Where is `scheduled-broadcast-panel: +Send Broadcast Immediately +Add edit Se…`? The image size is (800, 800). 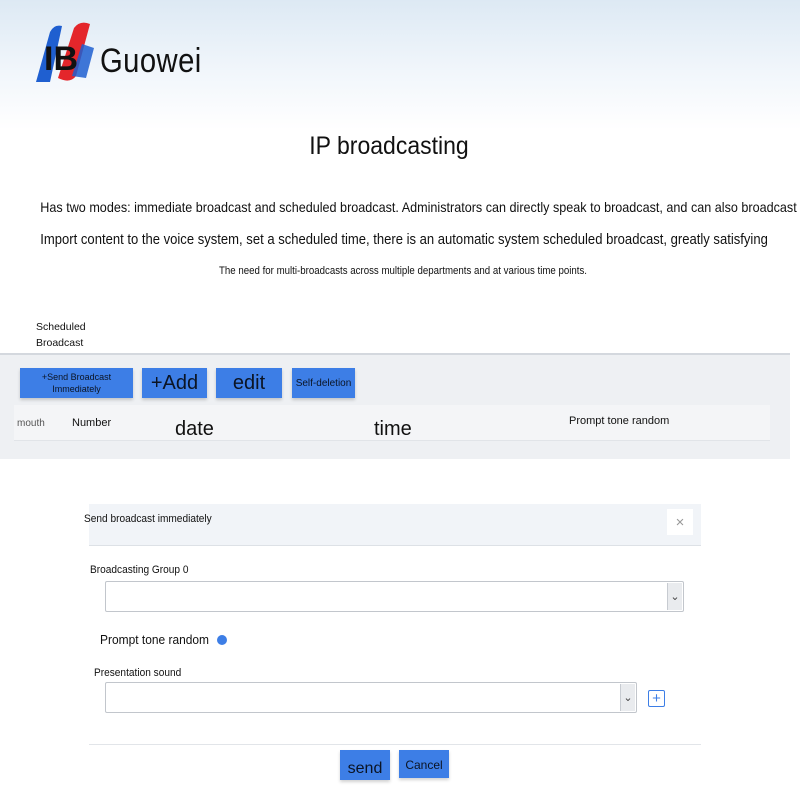
scheduled-broadcast-panel: +Send Broadcast Immediately +Add edit Se… is located at coordinates (395, 406).